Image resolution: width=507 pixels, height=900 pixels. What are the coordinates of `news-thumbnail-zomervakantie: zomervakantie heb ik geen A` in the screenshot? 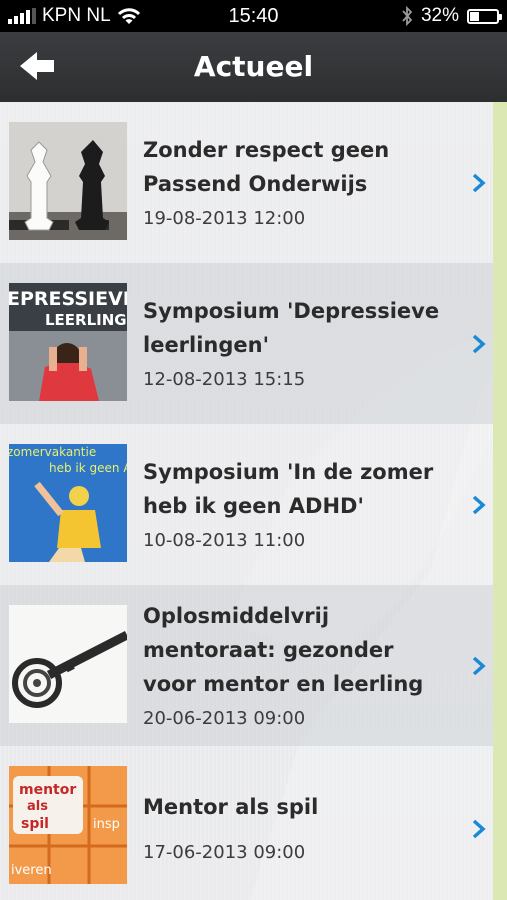 It's located at (68, 503).